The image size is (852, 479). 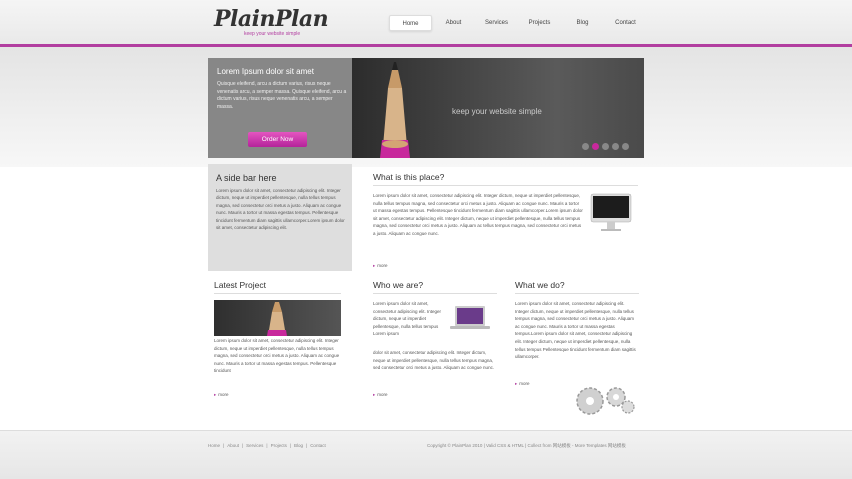 I want to click on hero-slogan: keep your website simple, so click(x=497, y=111).